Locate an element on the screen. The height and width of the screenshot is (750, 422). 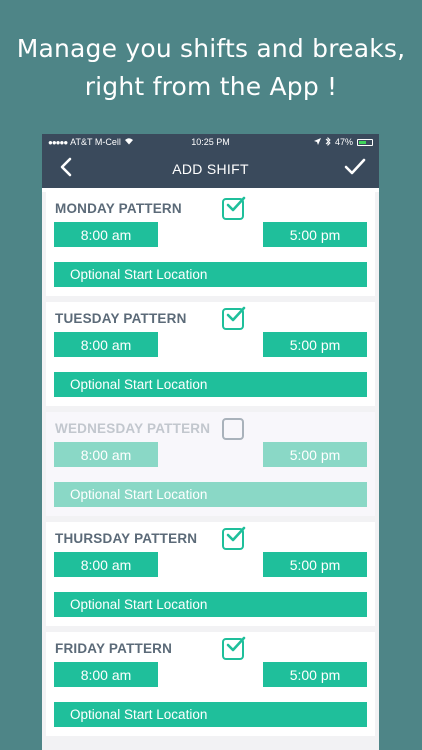
confirm-button is located at coordinates (355, 169).